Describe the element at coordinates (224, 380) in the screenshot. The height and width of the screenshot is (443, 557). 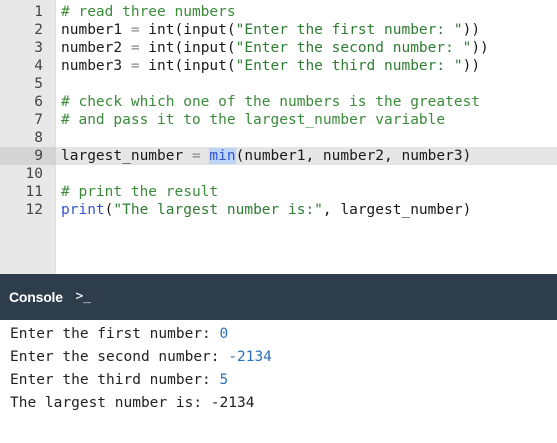
I see `console-user-input: 5` at that location.